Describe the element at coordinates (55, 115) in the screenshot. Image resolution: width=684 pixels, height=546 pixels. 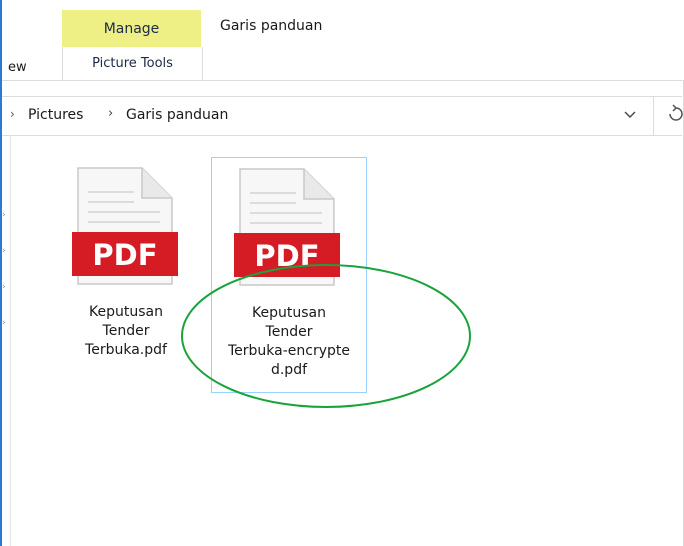
I see `breadcrumb-pictures: Pictures` at that location.